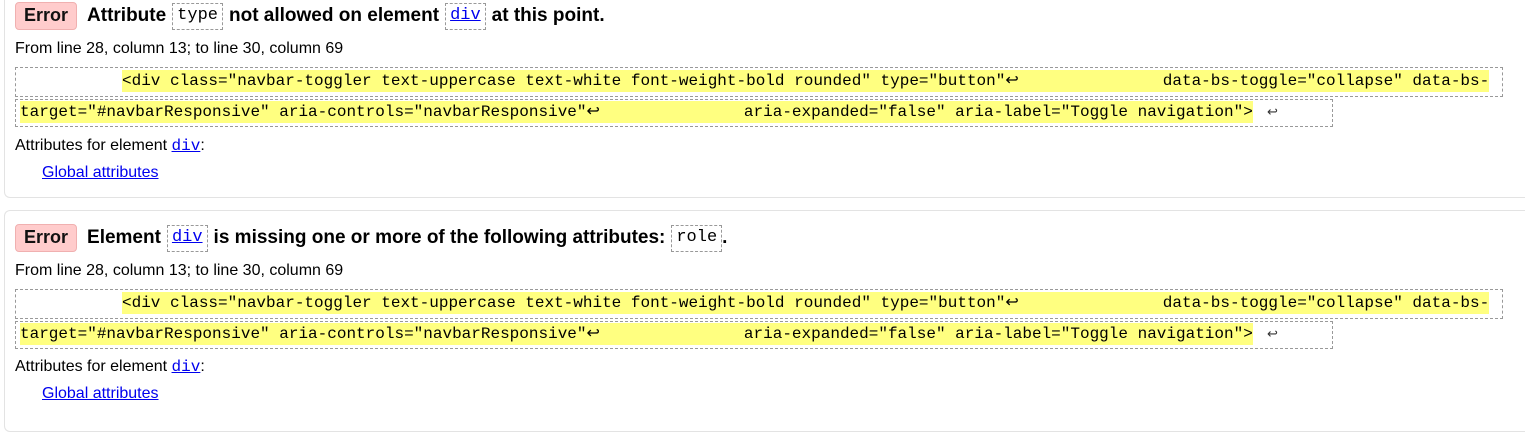  What do you see at coordinates (127, 15) in the screenshot?
I see `title-text: Attribute` at bounding box center [127, 15].